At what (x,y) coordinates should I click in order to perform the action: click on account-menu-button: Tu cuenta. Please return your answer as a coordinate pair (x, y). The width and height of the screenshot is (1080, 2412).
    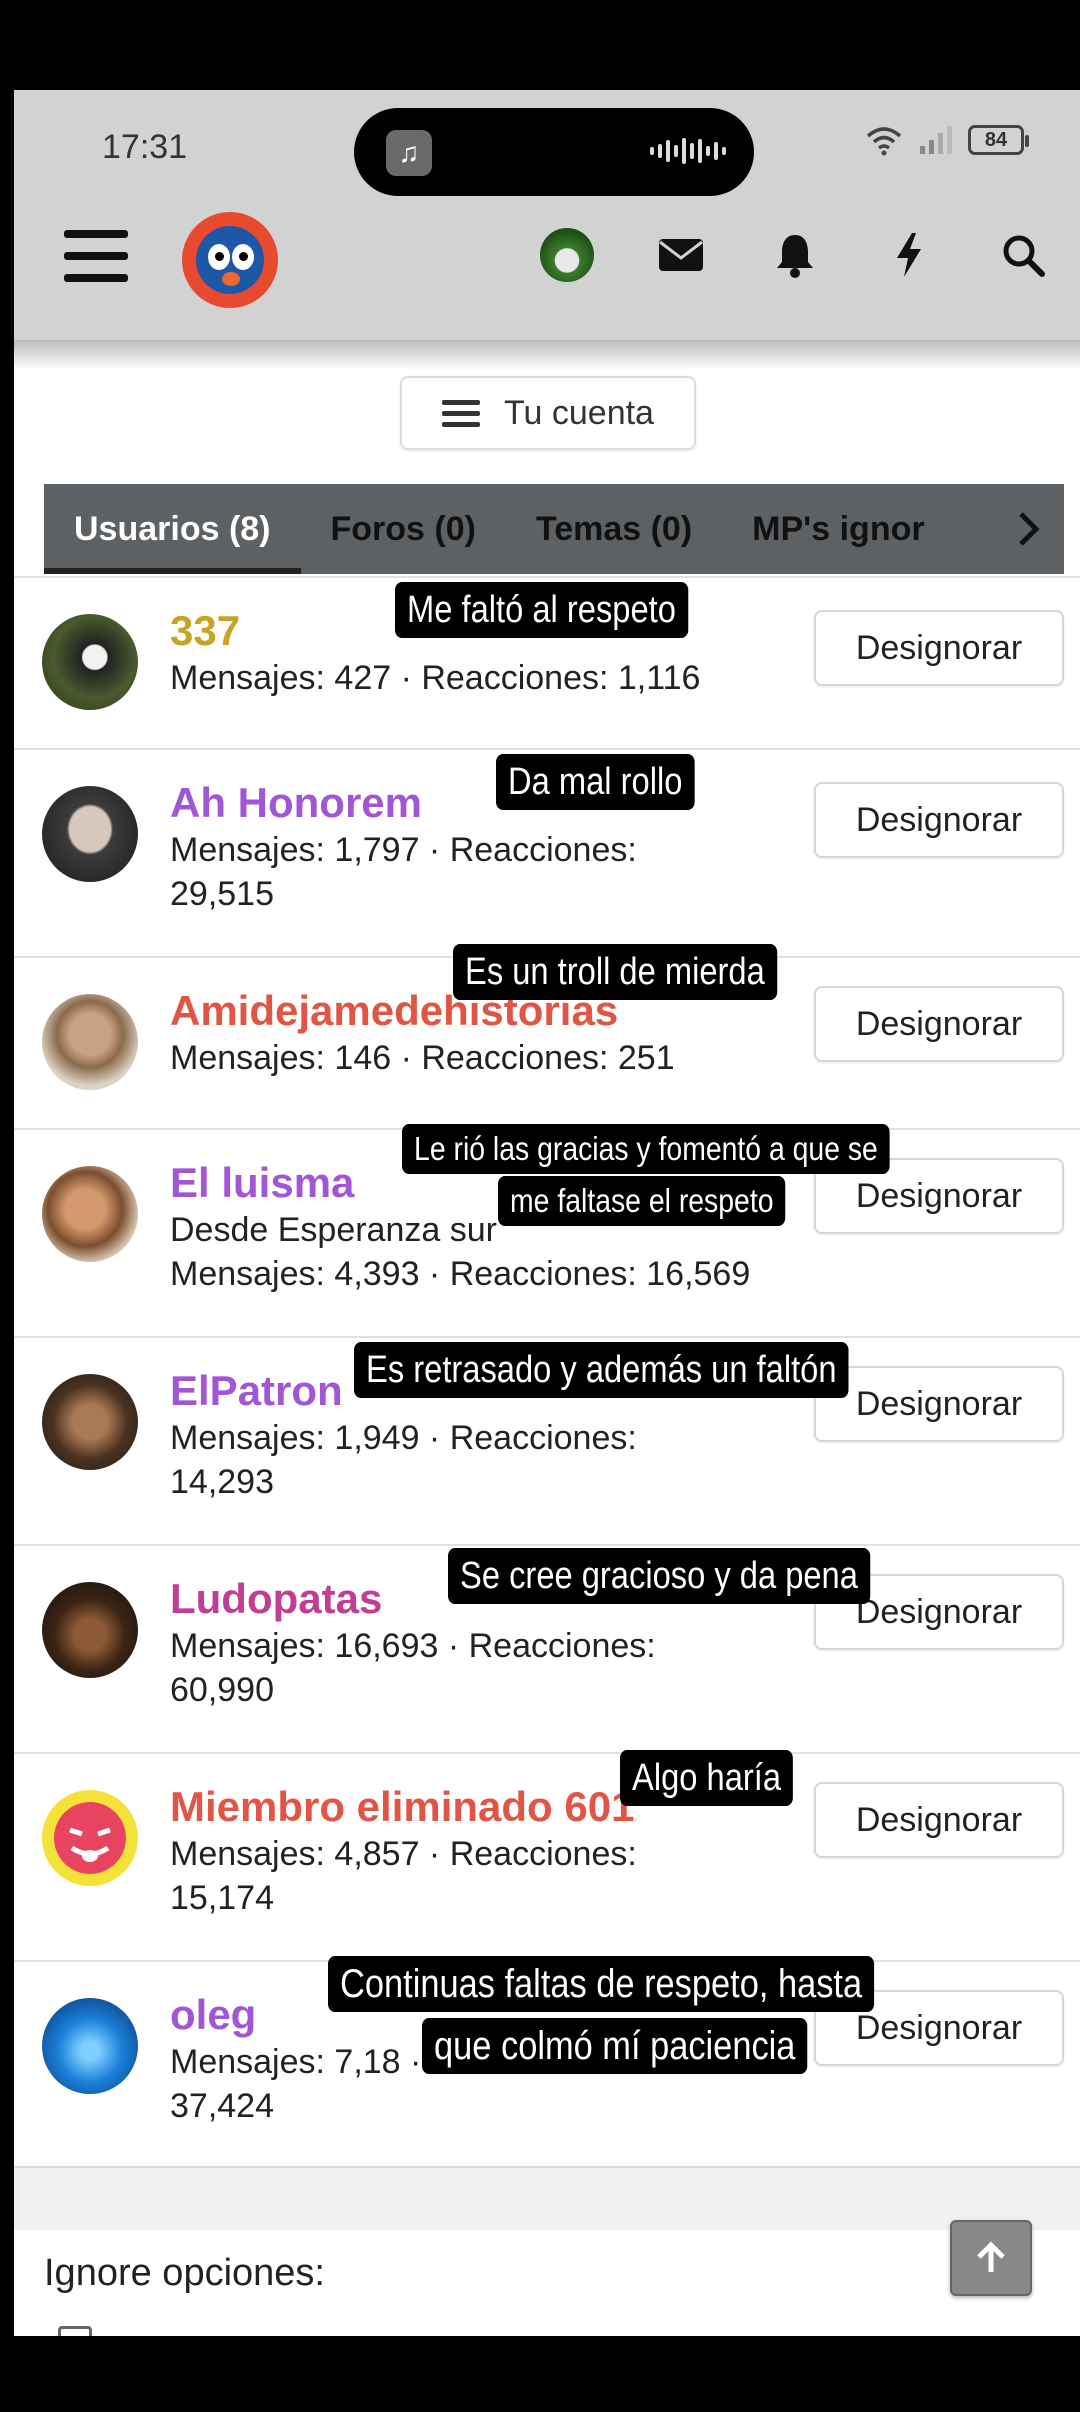
    Looking at the image, I should click on (548, 413).